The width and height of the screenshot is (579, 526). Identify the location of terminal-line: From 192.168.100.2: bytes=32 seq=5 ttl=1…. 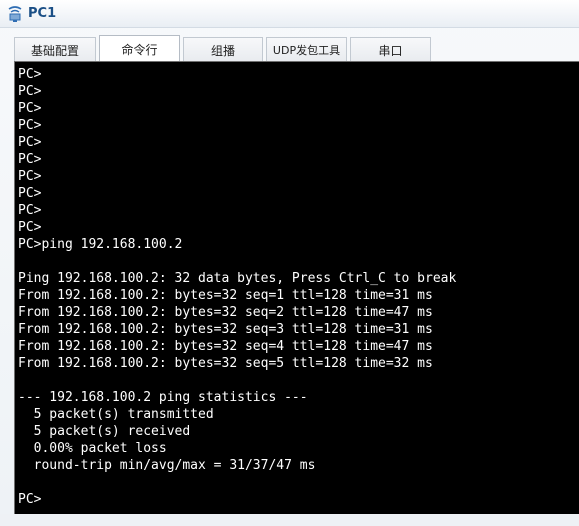
(225, 363).